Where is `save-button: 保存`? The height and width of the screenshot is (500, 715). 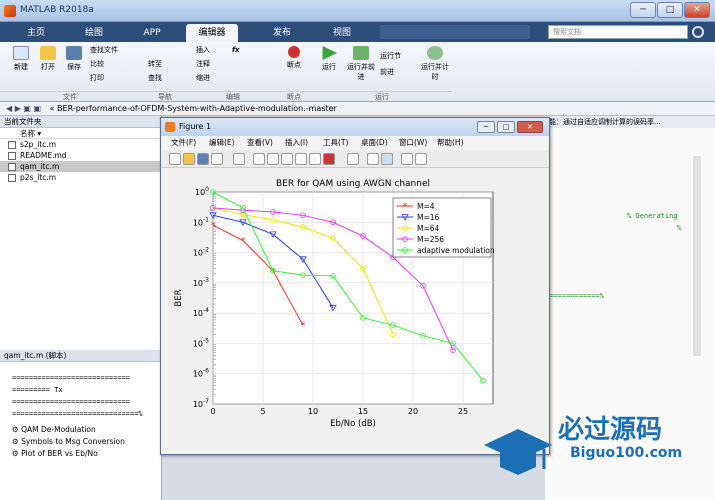 save-button: 保存 is located at coordinates (74, 59).